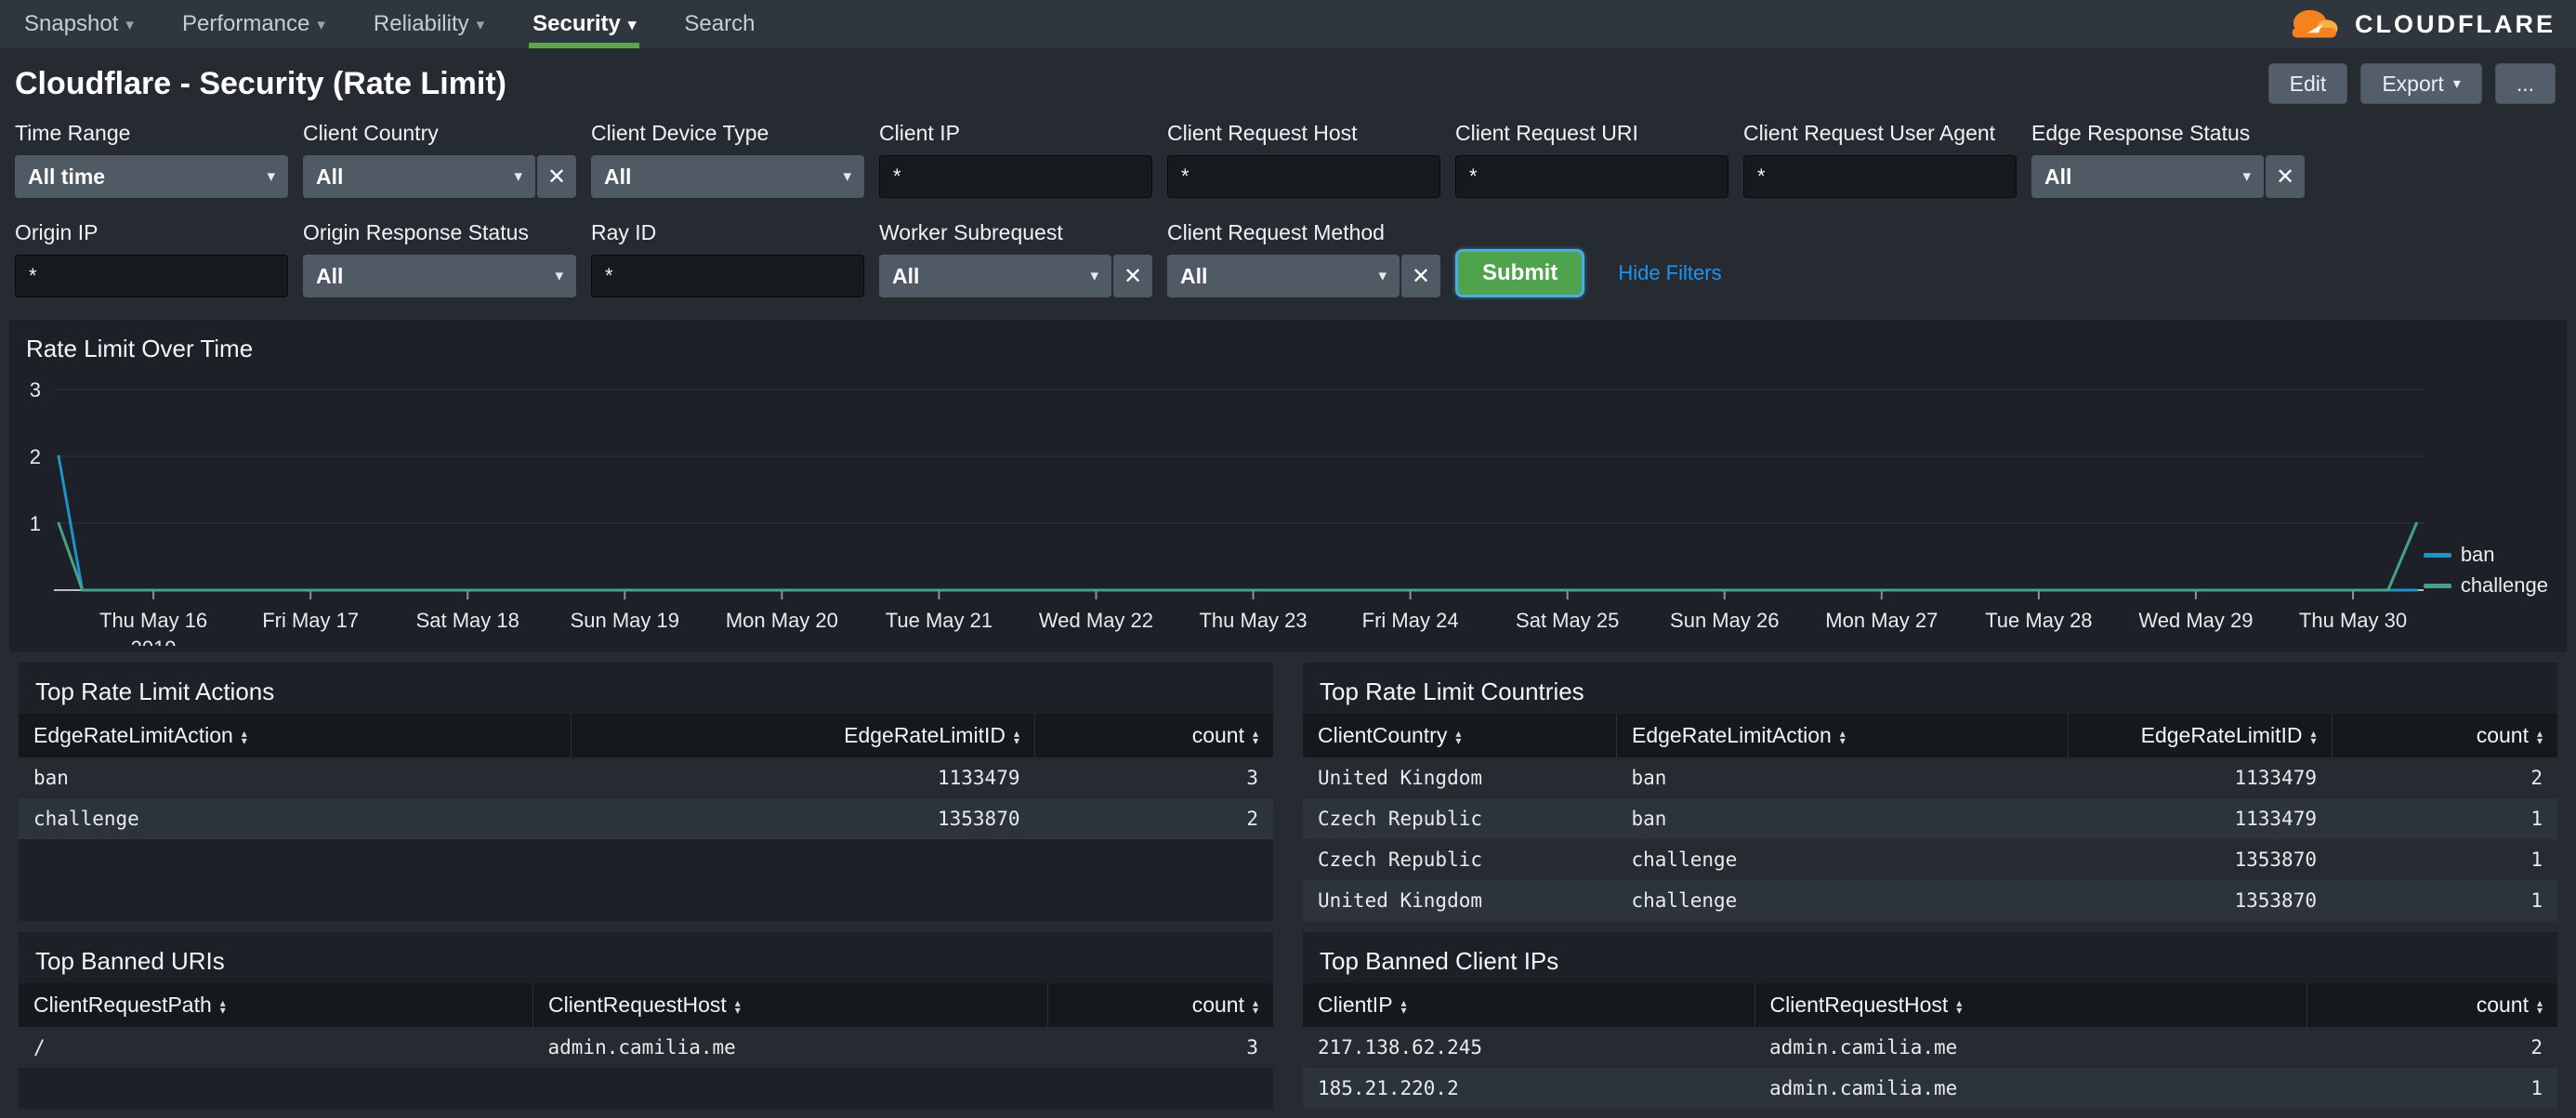 This screenshot has height=1118, width=2576. Describe the element at coordinates (1262, 133) in the screenshot. I see `filter-label: Client Request Host` at that location.